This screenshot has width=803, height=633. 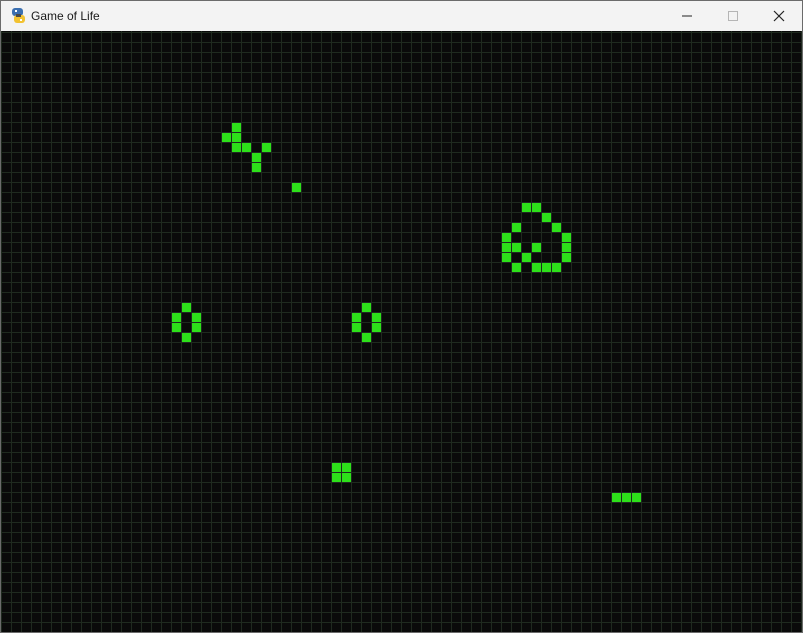 I want to click on minimize-icon, so click(x=687, y=16).